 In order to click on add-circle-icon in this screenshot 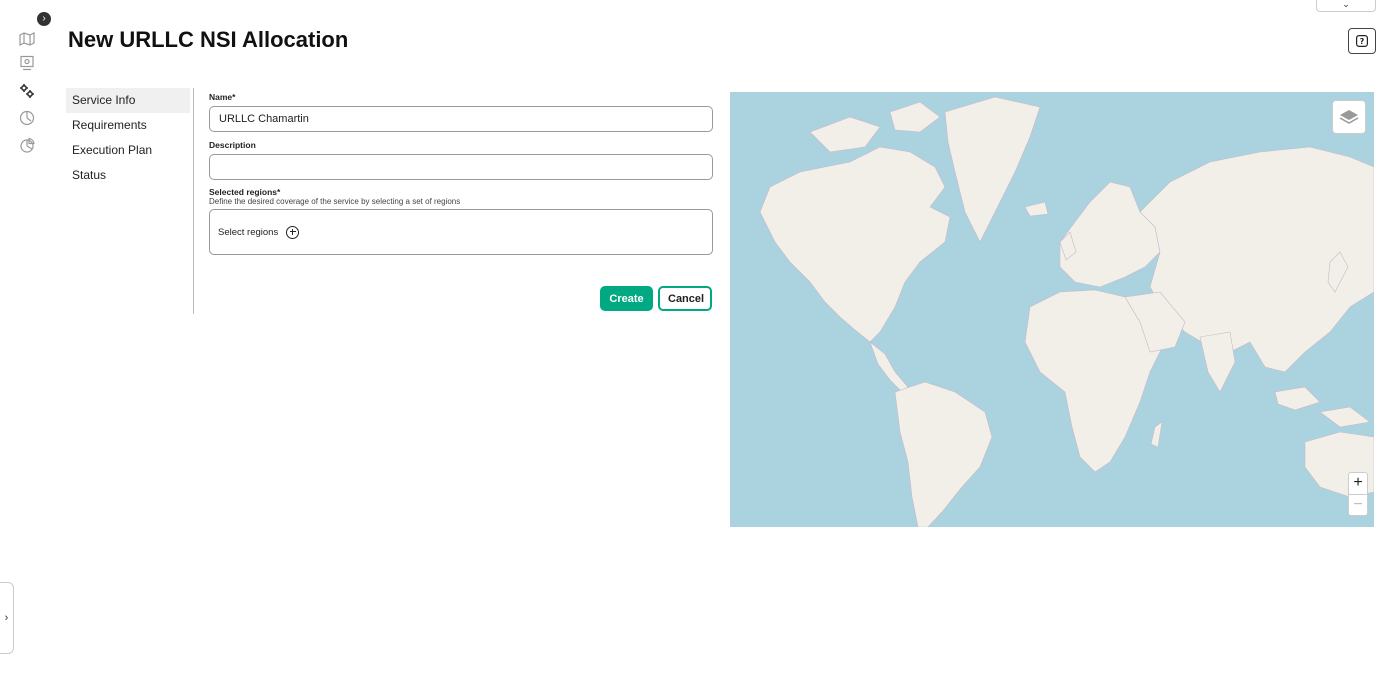, I will do `click(293, 232)`.